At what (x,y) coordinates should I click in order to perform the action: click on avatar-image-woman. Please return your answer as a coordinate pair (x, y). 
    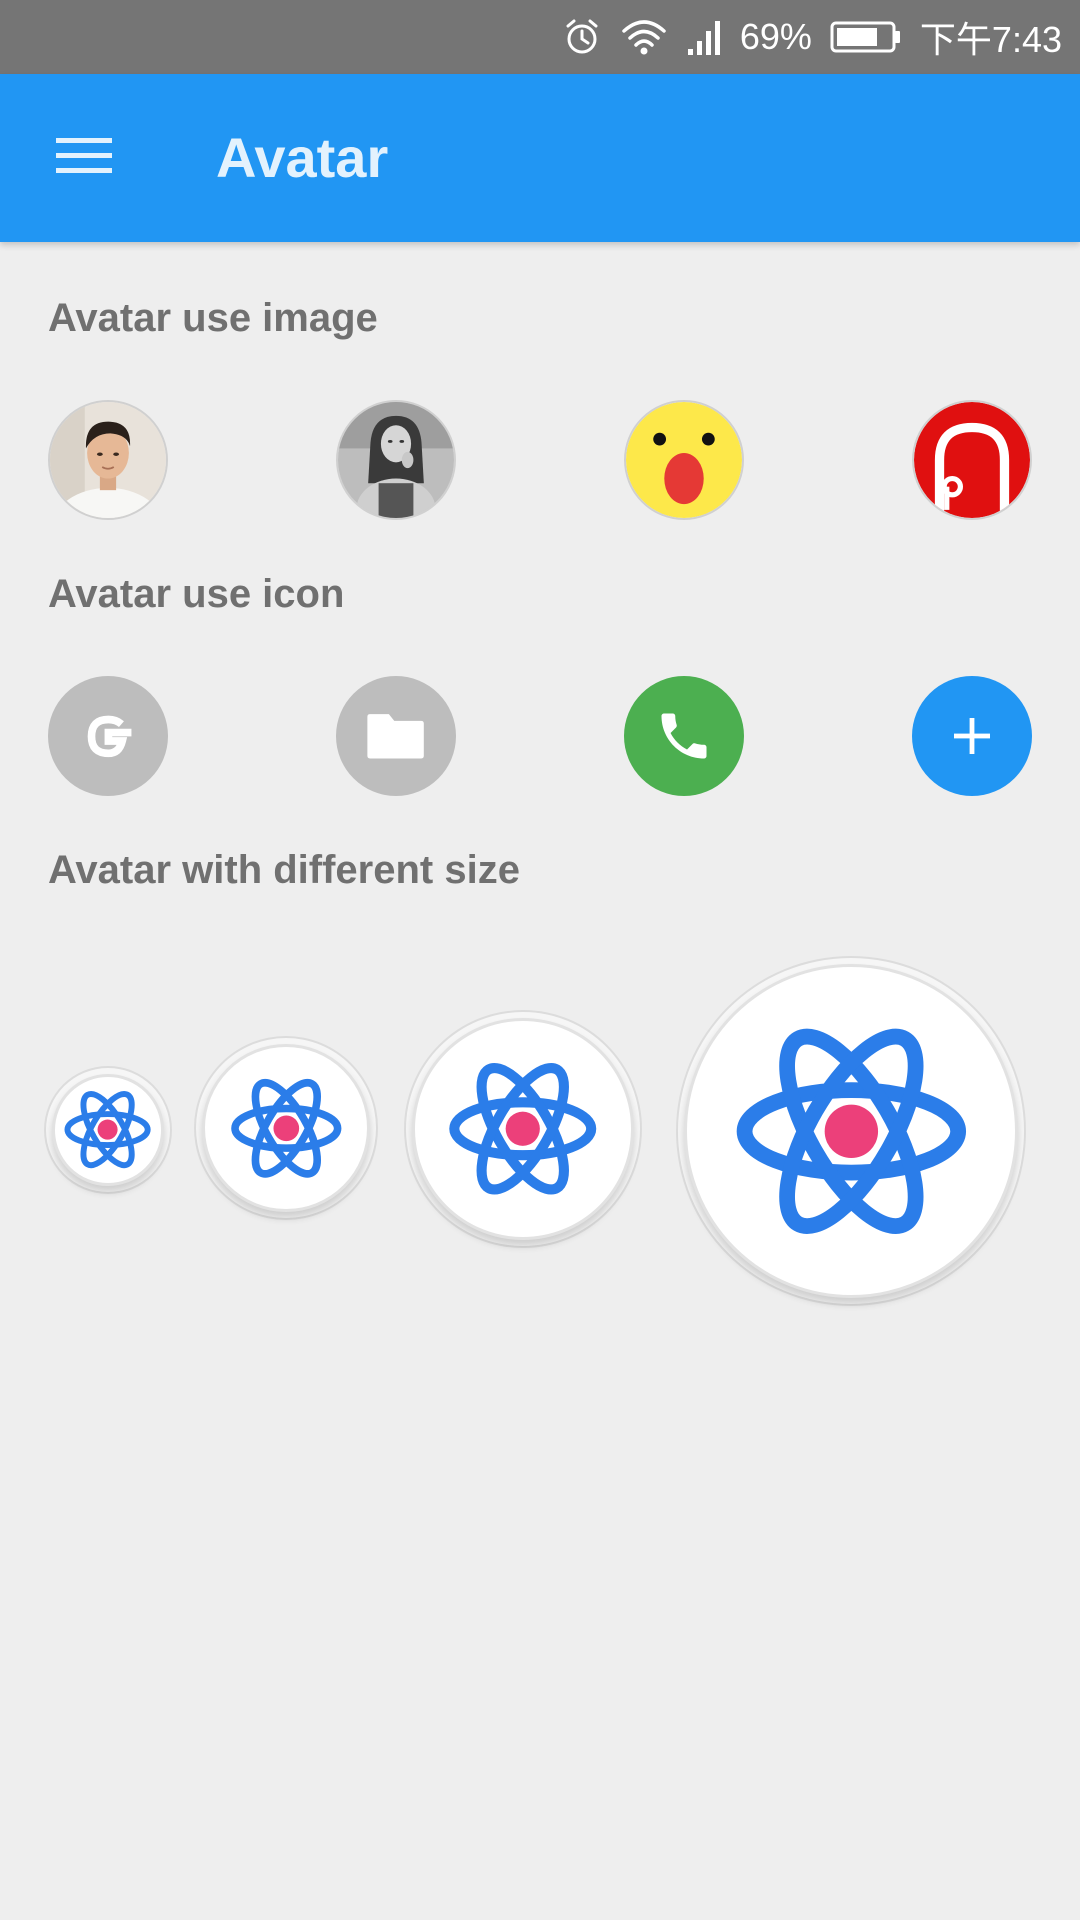
    Looking at the image, I should click on (396, 460).